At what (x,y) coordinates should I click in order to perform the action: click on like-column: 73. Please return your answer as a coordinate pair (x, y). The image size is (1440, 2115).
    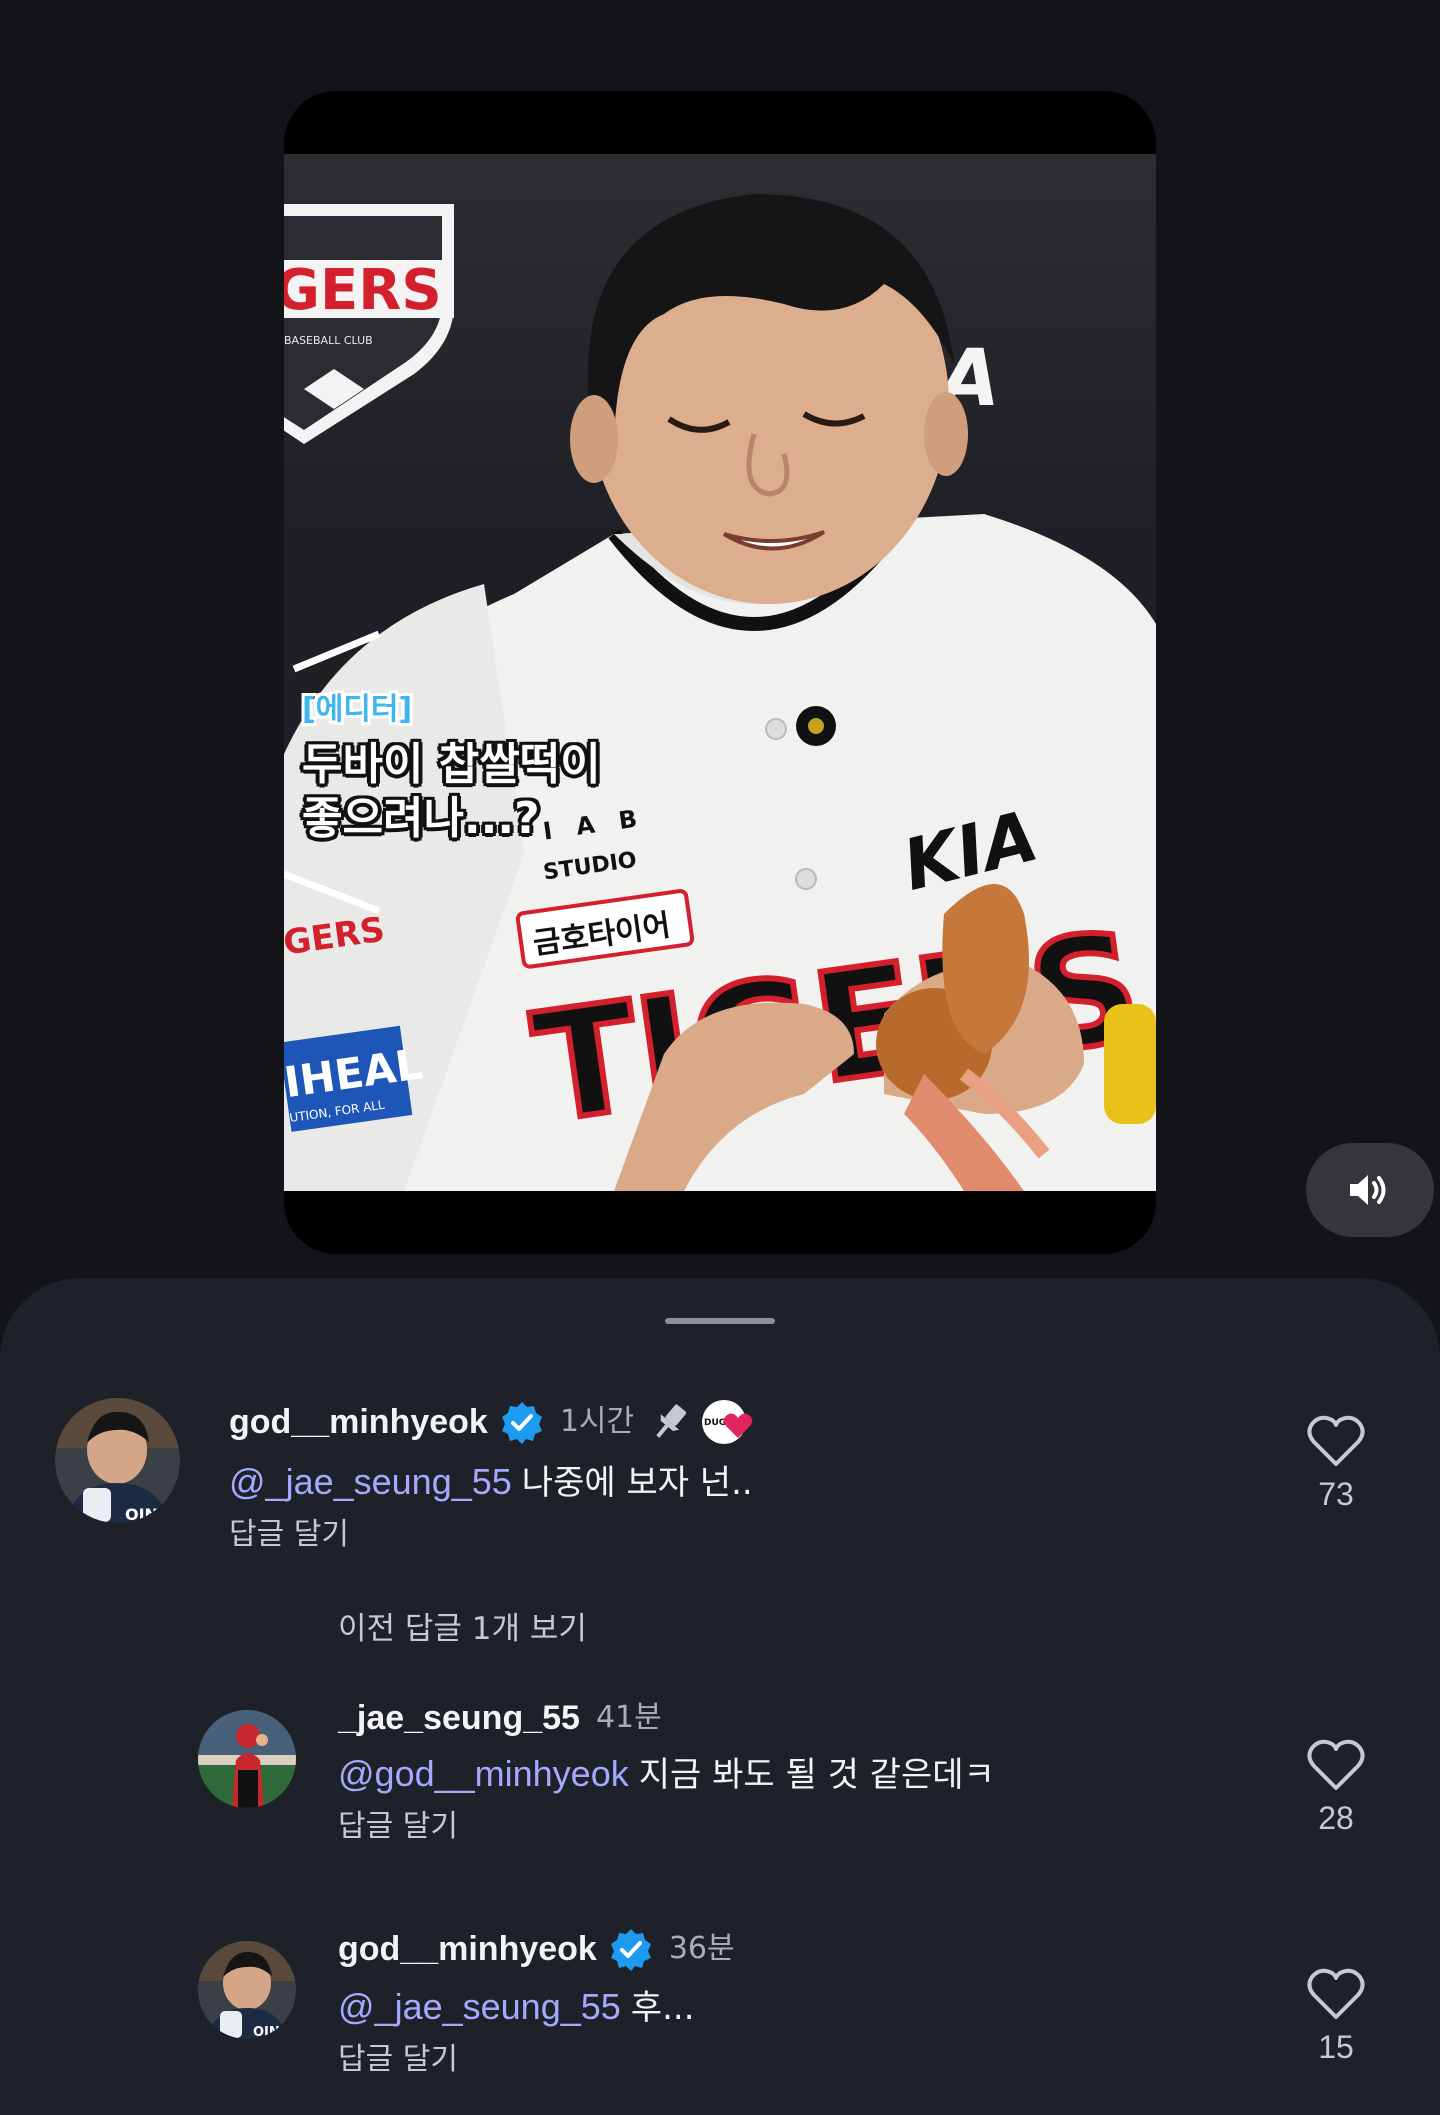
    Looking at the image, I should click on (1336, 1463).